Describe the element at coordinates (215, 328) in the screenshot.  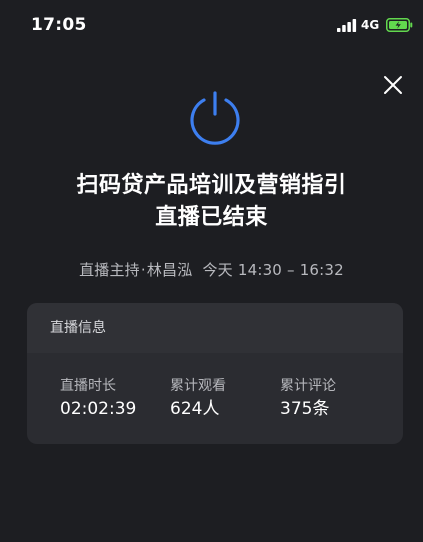
I see `card-header: 直播信息` at that location.